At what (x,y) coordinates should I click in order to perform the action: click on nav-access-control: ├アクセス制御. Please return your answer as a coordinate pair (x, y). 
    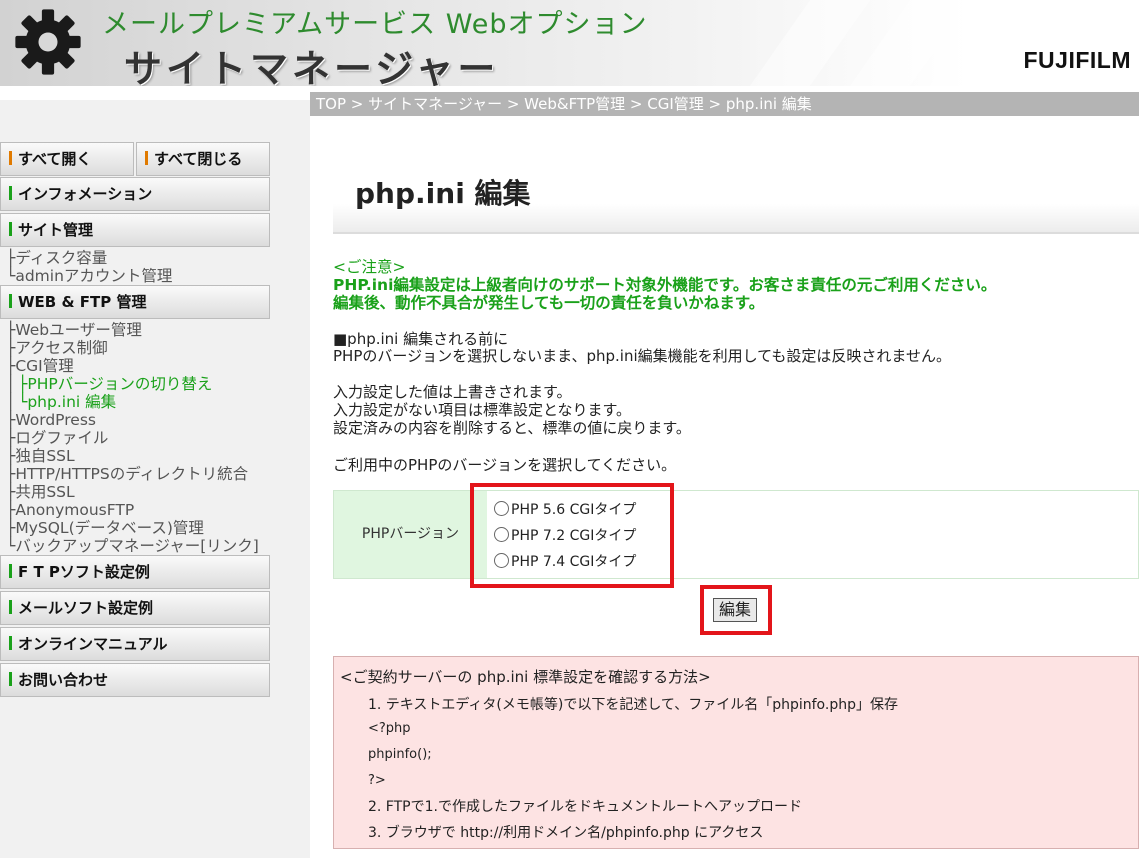
    Looking at the image, I should click on (57, 348).